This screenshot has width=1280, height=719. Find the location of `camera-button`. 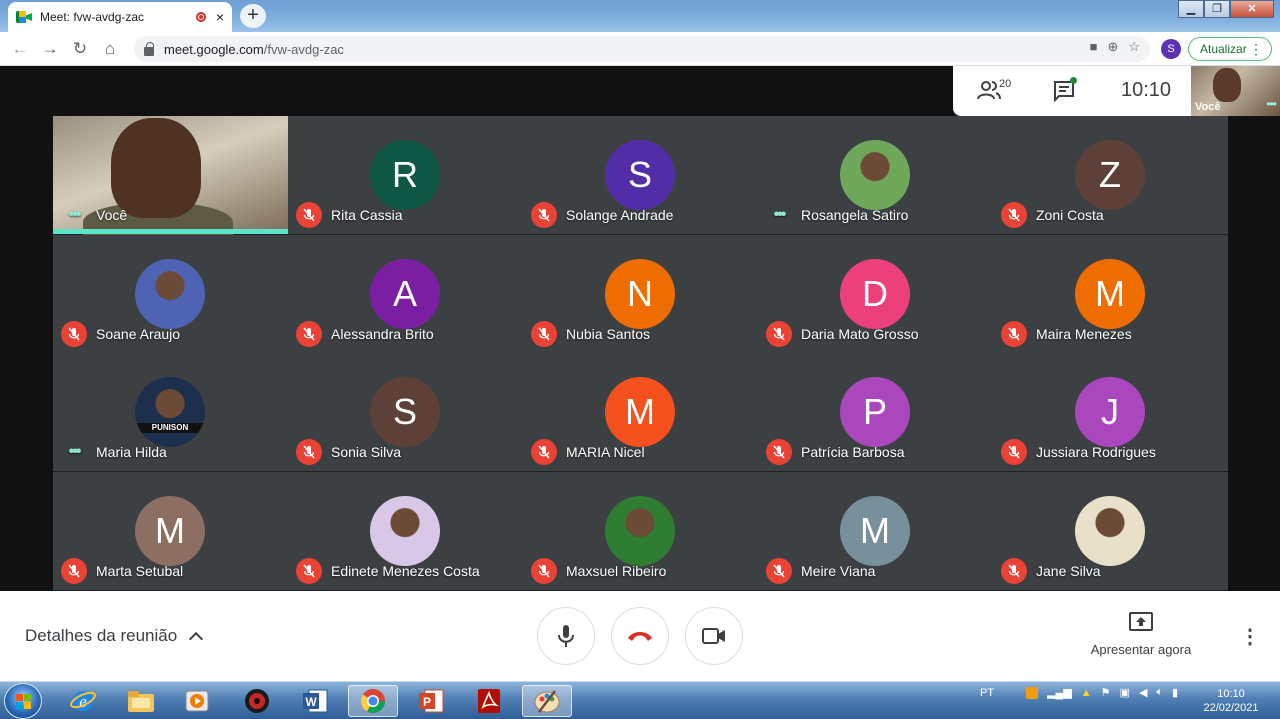

camera-button is located at coordinates (714, 636).